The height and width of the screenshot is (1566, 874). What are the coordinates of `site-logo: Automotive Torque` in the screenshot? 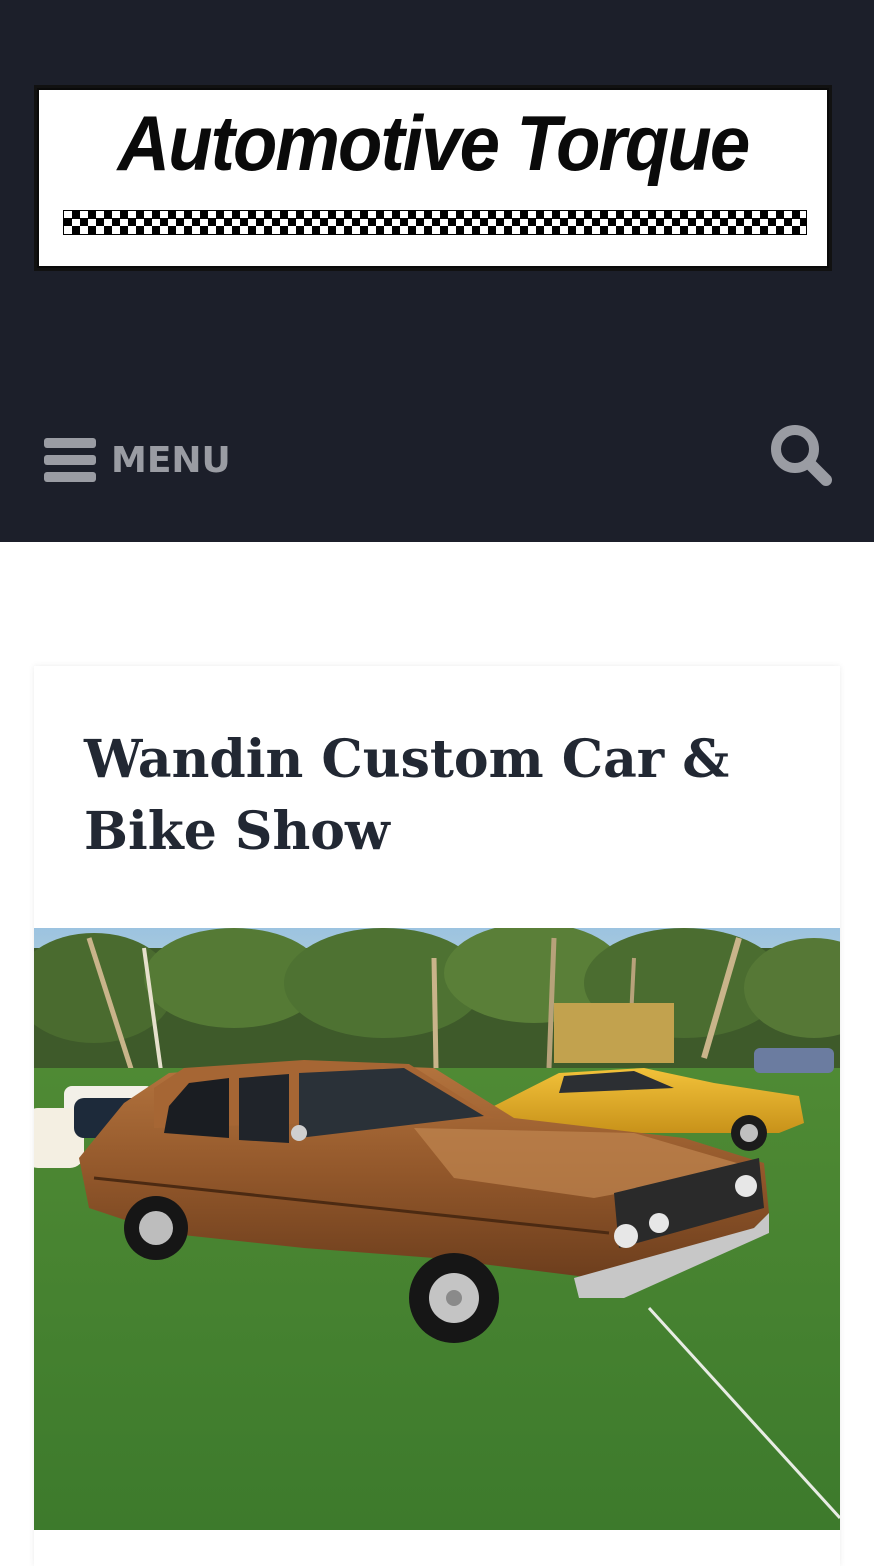 It's located at (433, 178).